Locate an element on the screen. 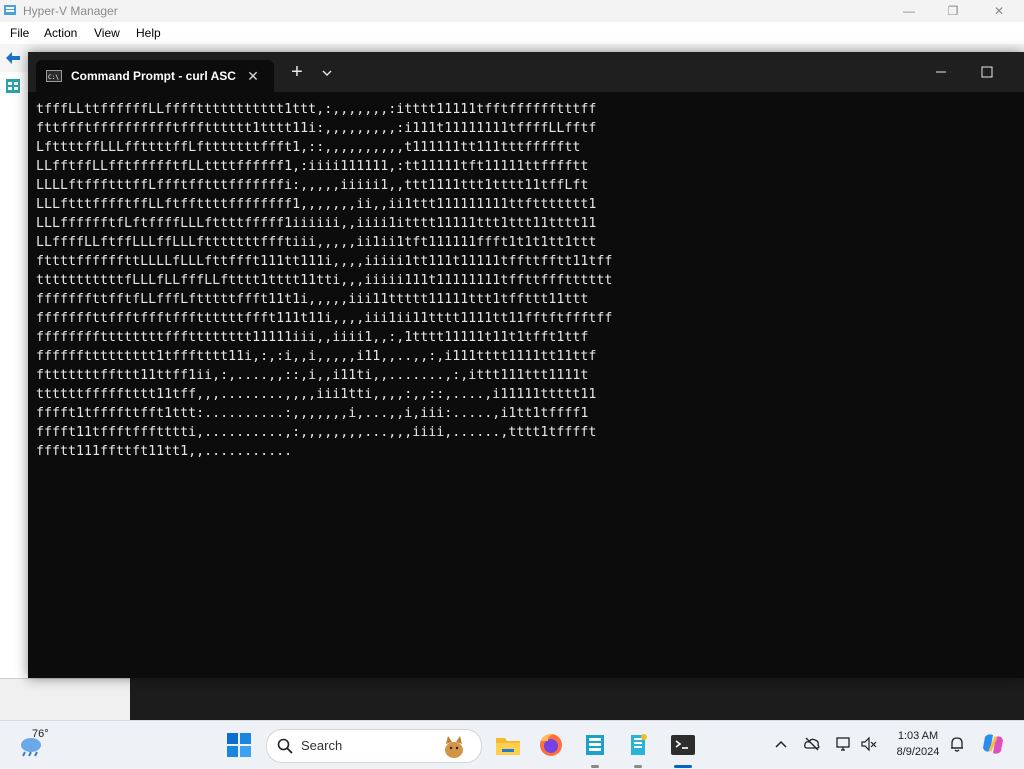  weather-temperature: 76° is located at coordinates (40, 734).